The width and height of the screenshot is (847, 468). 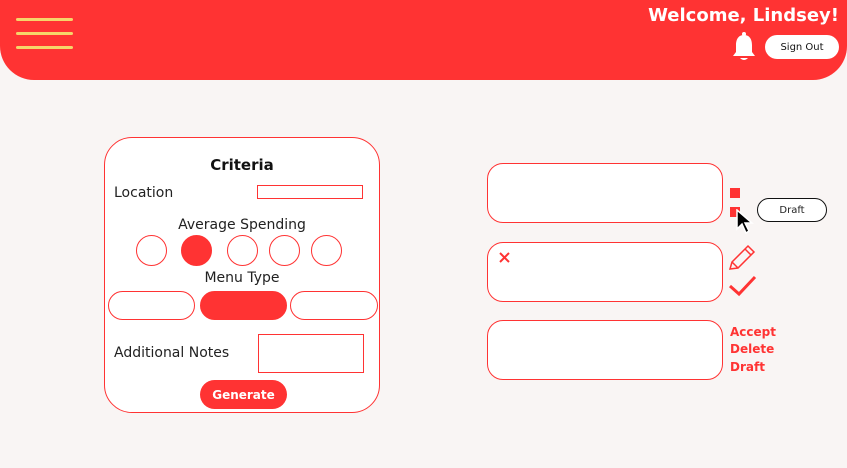 I want to click on draft-link: Draft, so click(x=747, y=367).